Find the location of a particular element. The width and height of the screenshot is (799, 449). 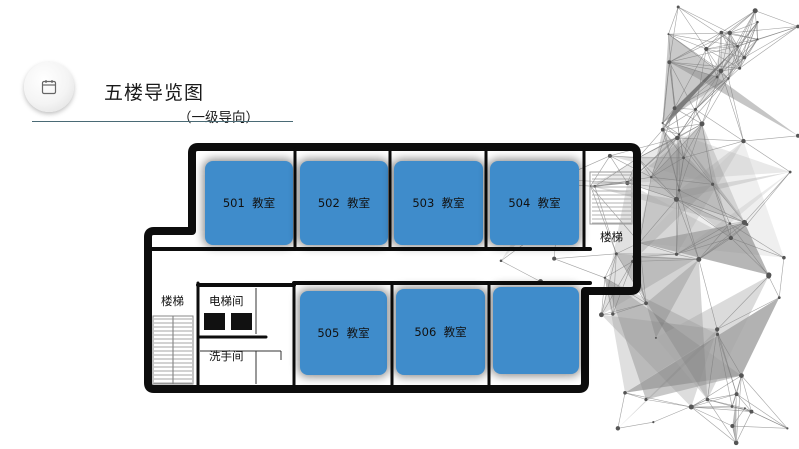

room-503: 503 教室 is located at coordinates (438, 203).